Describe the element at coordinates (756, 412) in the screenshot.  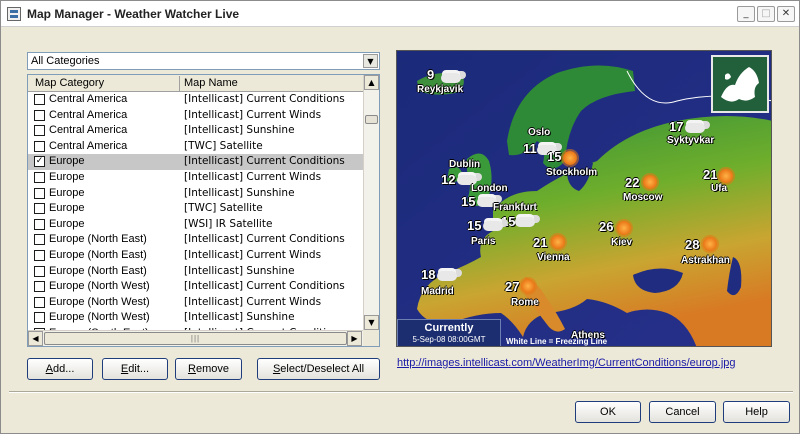
I see `help-button: Help` at that location.